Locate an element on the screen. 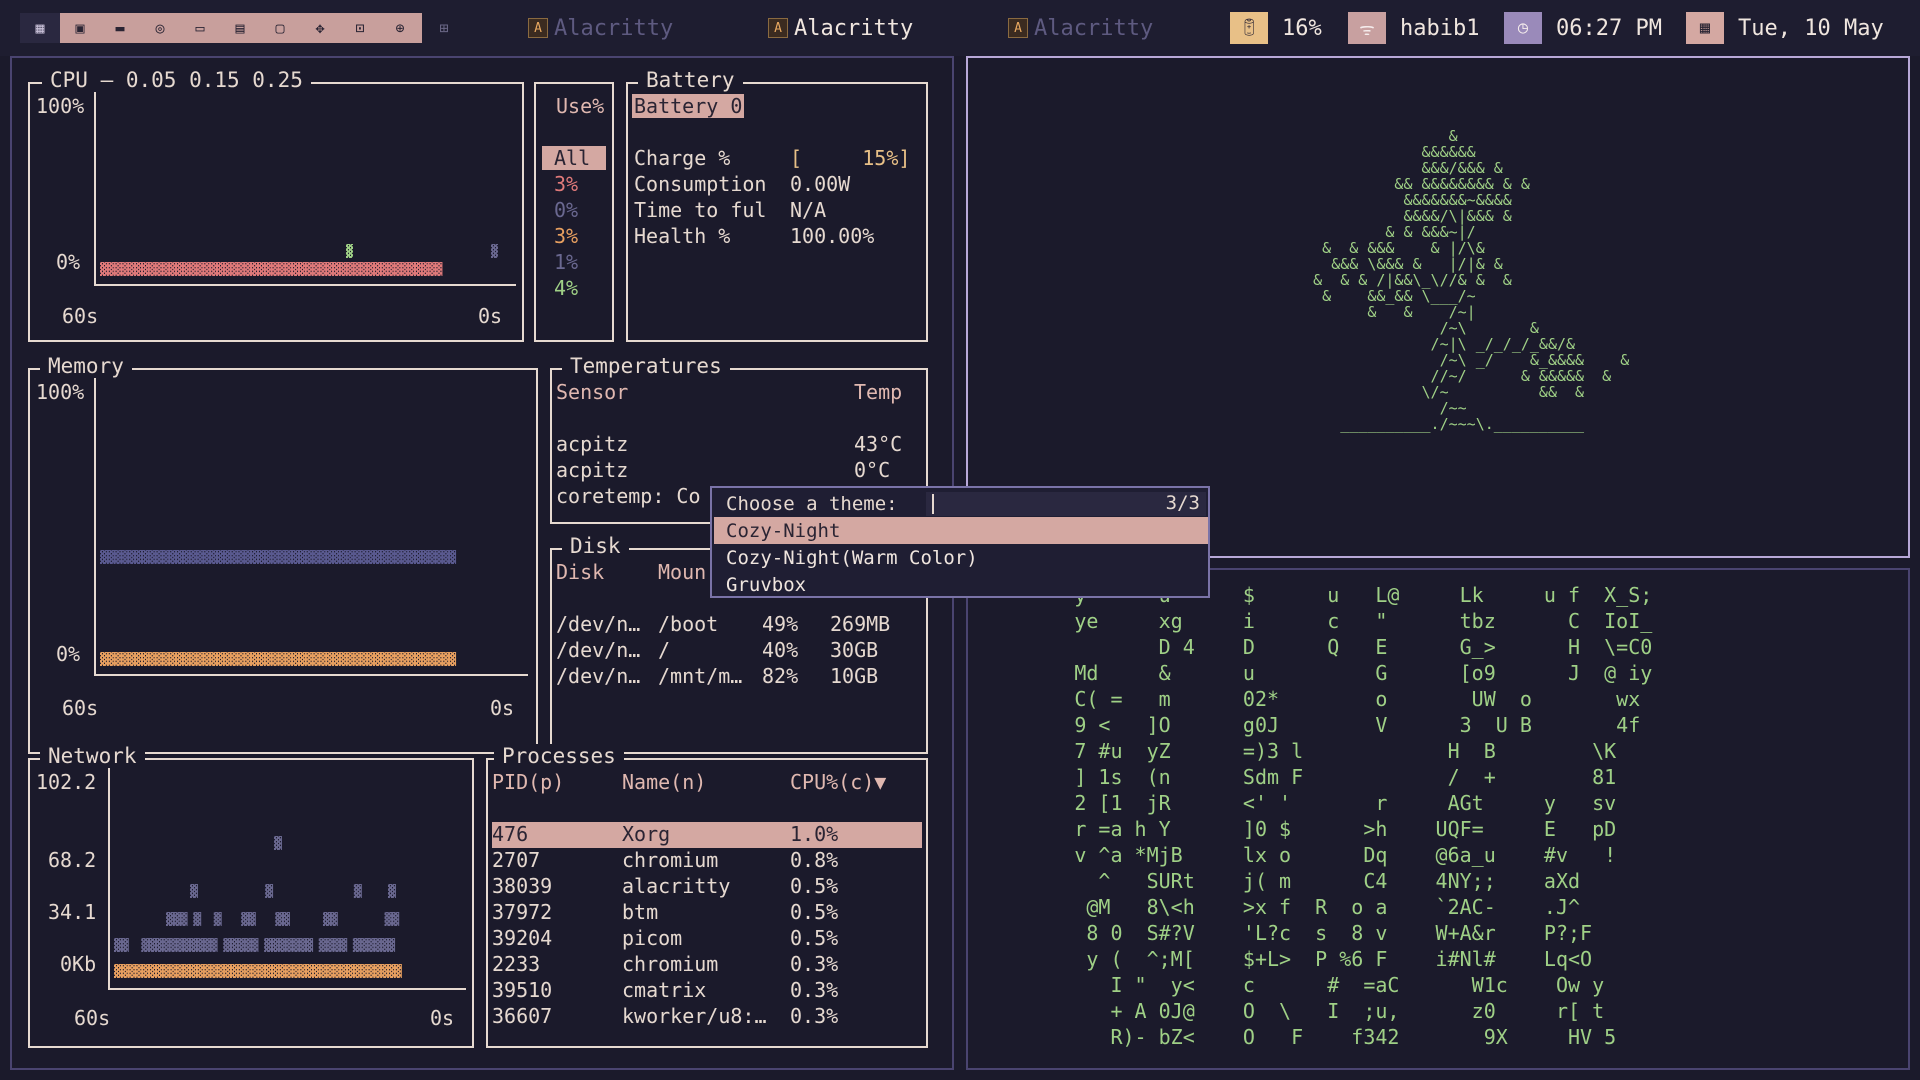 The image size is (1920, 1080). battery-row-label: Health % is located at coordinates (682, 236).